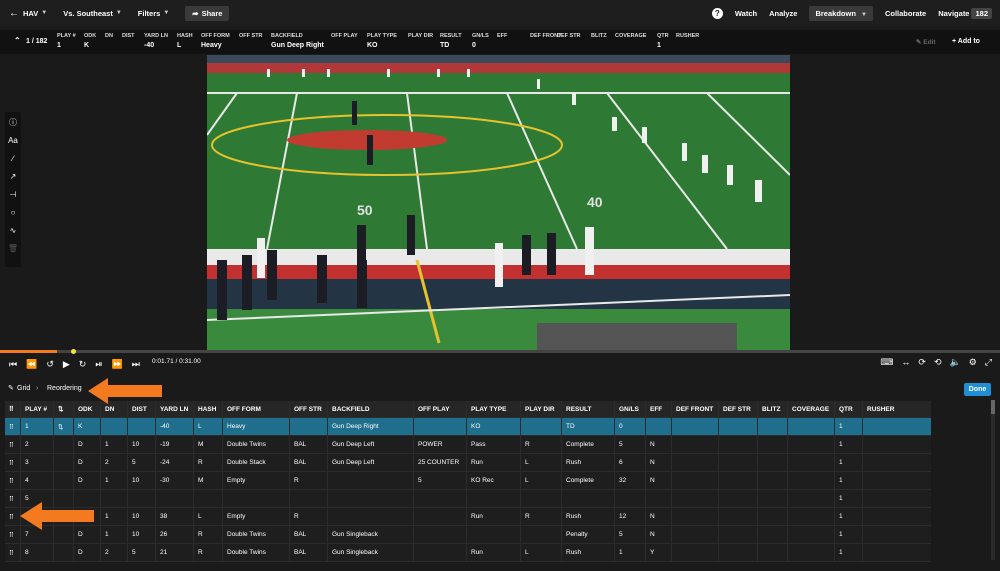 Image resolution: width=1000 pixels, height=571 pixels. What do you see at coordinates (658, 552) in the screenshot?
I see `table-cell: Y` at bounding box center [658, 552].